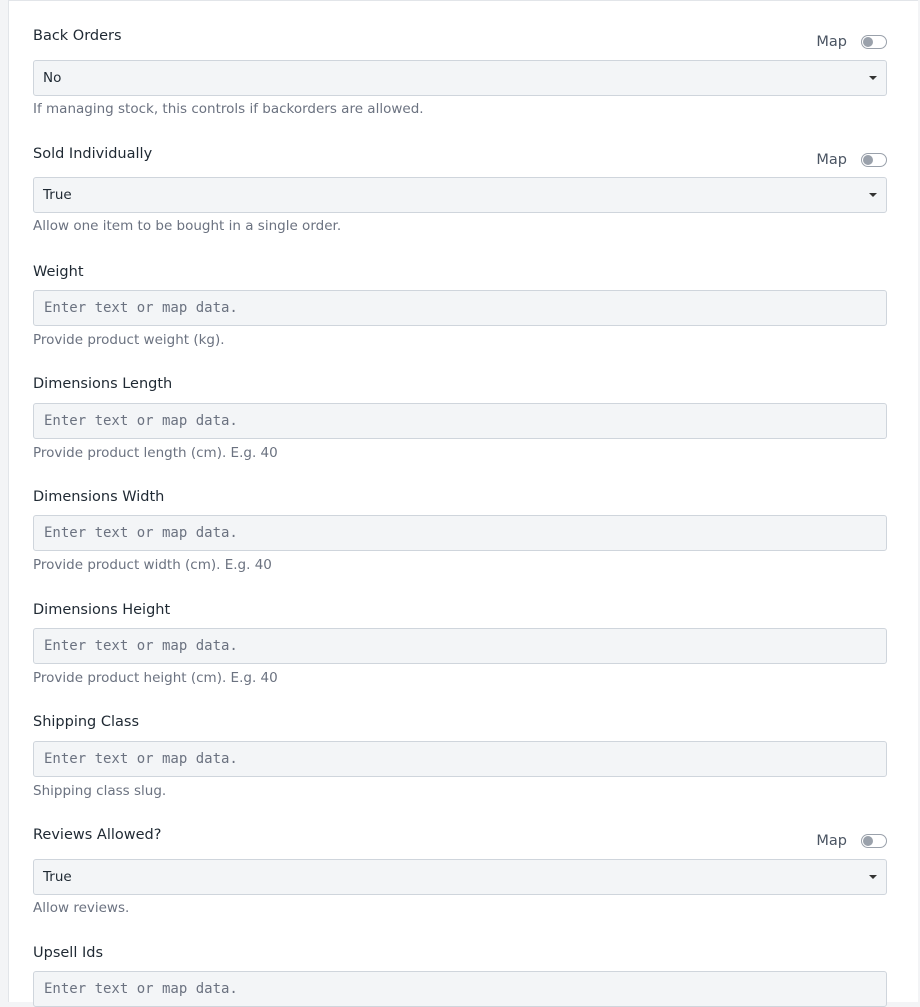 The image size is (920, 1007). I want to click on dimensions-width-label: Dimensions Width, so click(99, 497).